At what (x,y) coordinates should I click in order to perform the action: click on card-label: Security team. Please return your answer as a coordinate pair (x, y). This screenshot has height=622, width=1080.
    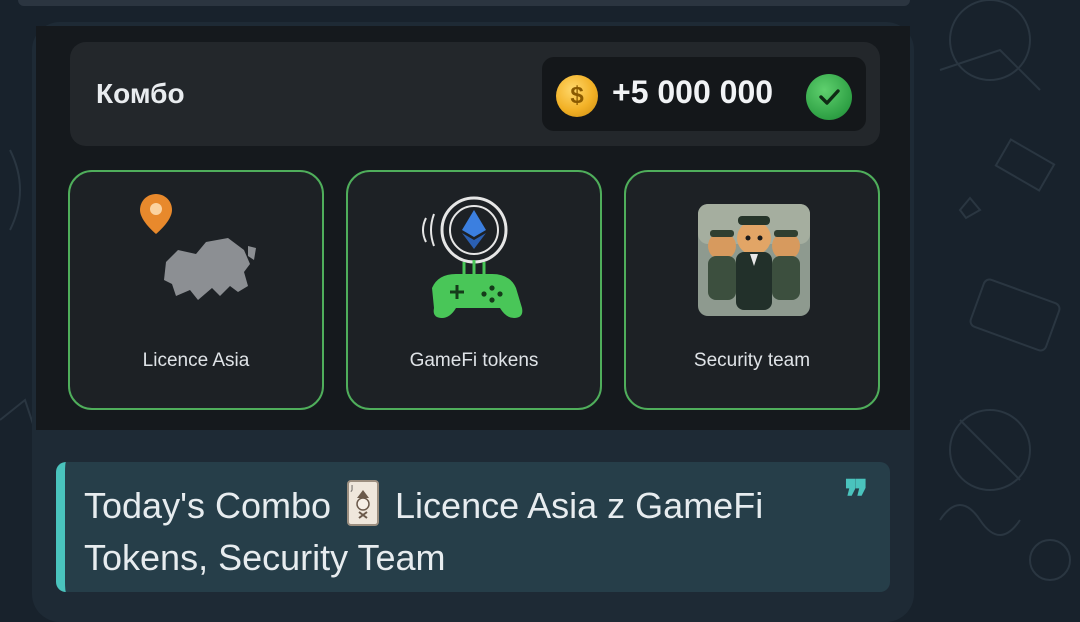
    Looking at the image, I should click on (752, 360).